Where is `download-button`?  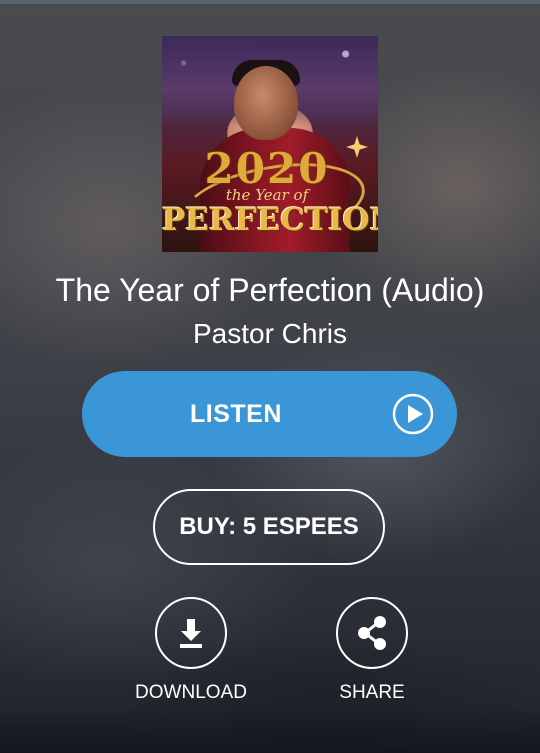 download-button is located at coordinates (191, 633).